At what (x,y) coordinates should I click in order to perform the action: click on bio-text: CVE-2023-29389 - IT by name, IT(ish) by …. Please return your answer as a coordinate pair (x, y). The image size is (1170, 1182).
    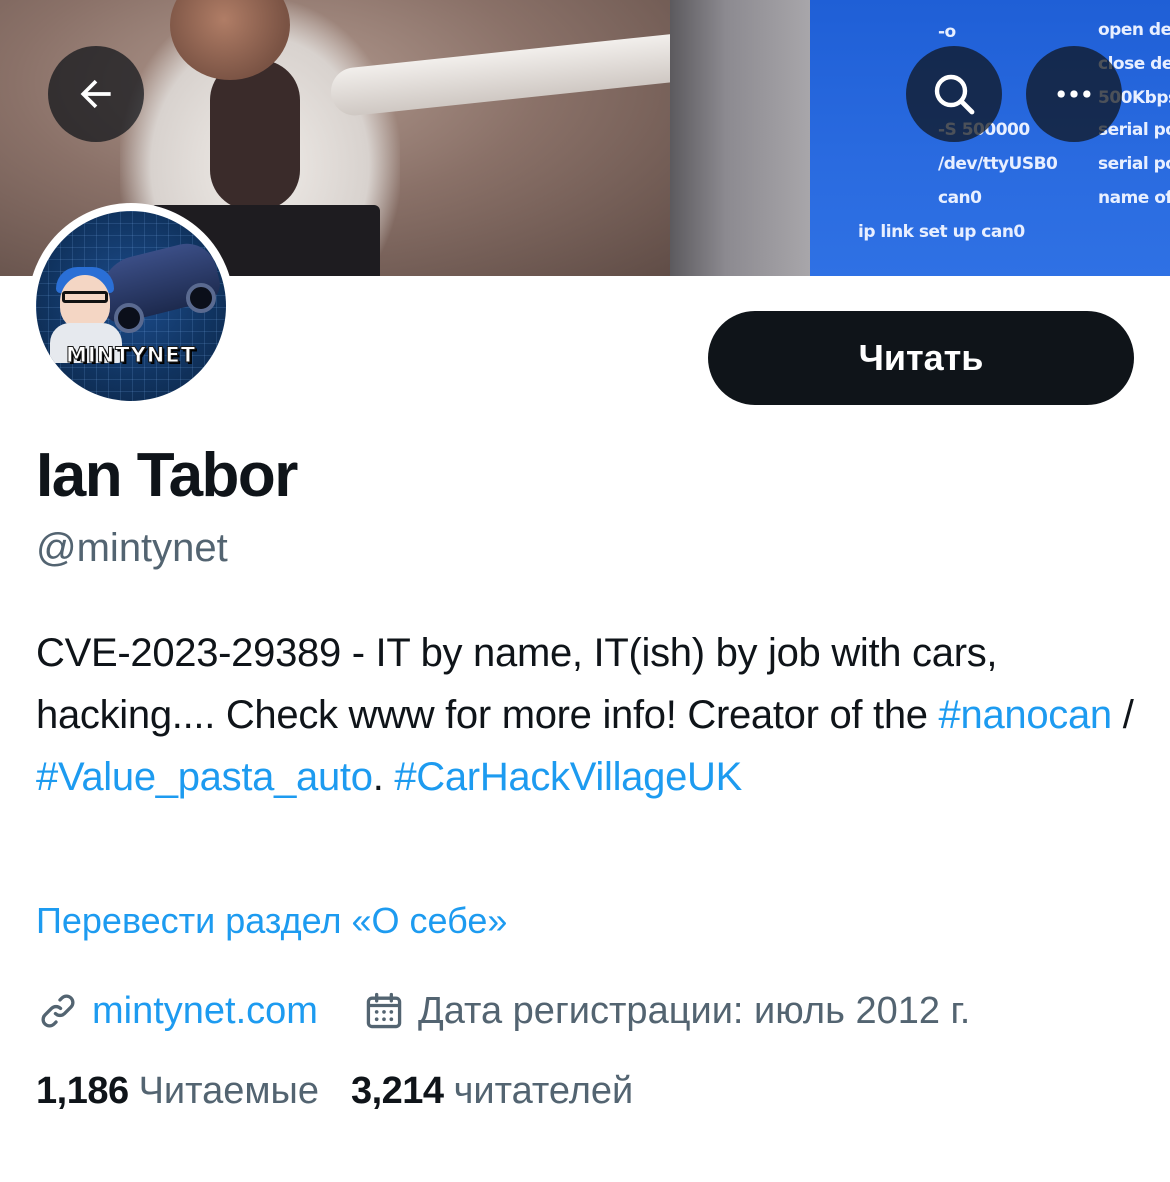
    Looking at the image, I should click on (517, 684).